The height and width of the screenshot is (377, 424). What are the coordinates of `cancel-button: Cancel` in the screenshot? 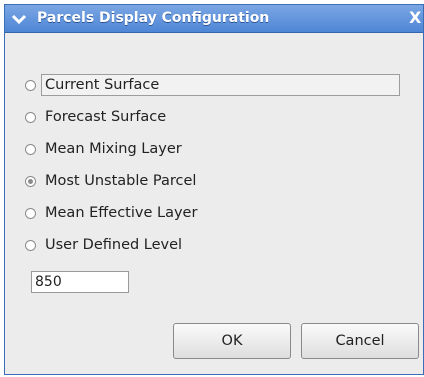 It's located at (360, 341).